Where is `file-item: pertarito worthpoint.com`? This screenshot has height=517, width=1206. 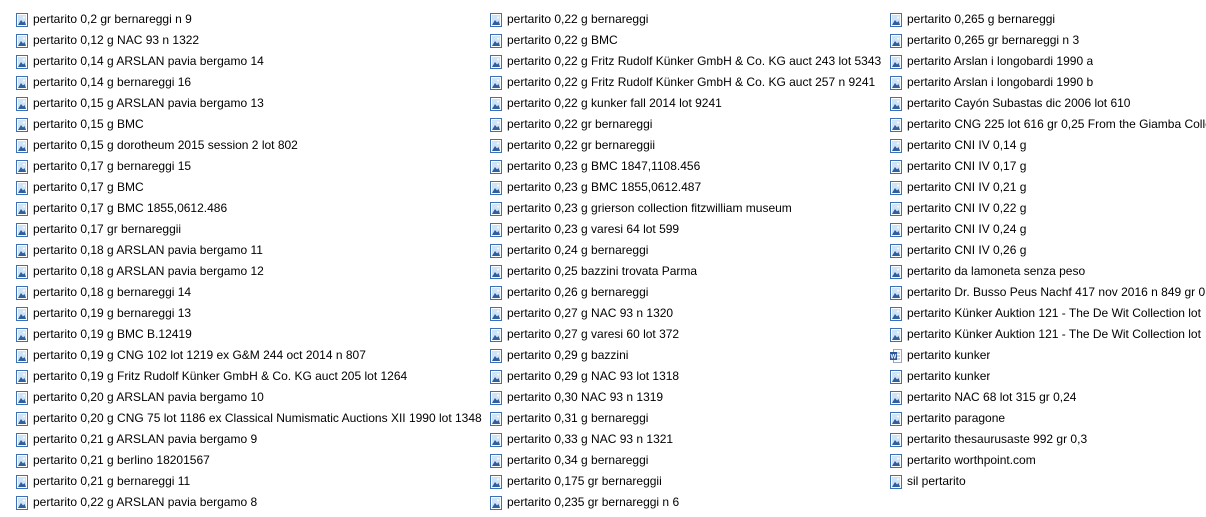 file-item: pertarito worthpoint.com is located at coordinates (1048, 460).